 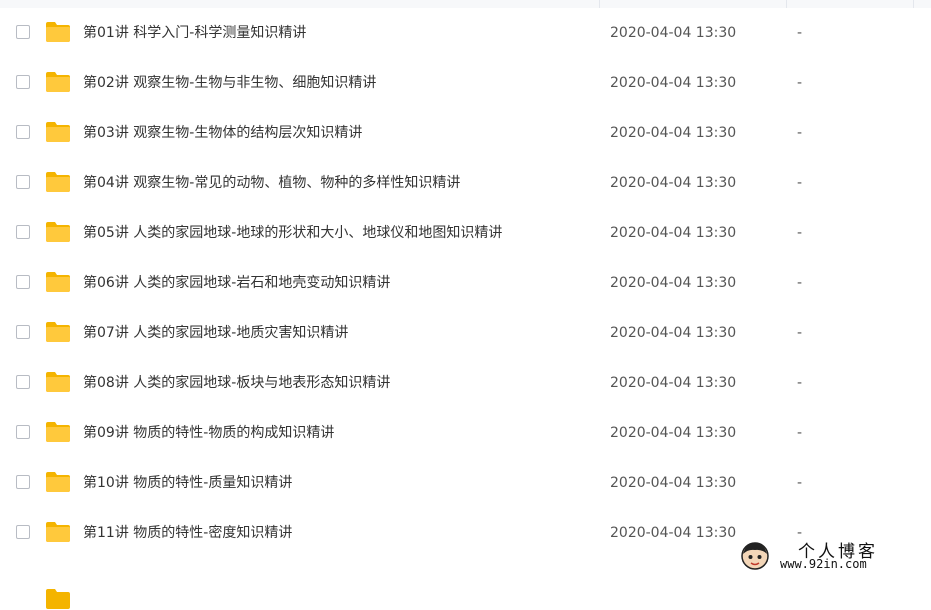 What do you see at coordinates (222, 133) in the screenshot?
I see `file-name: 第03讲 观察生物-生物体的结构层次知识精讲` at bounding box center [222, 133].